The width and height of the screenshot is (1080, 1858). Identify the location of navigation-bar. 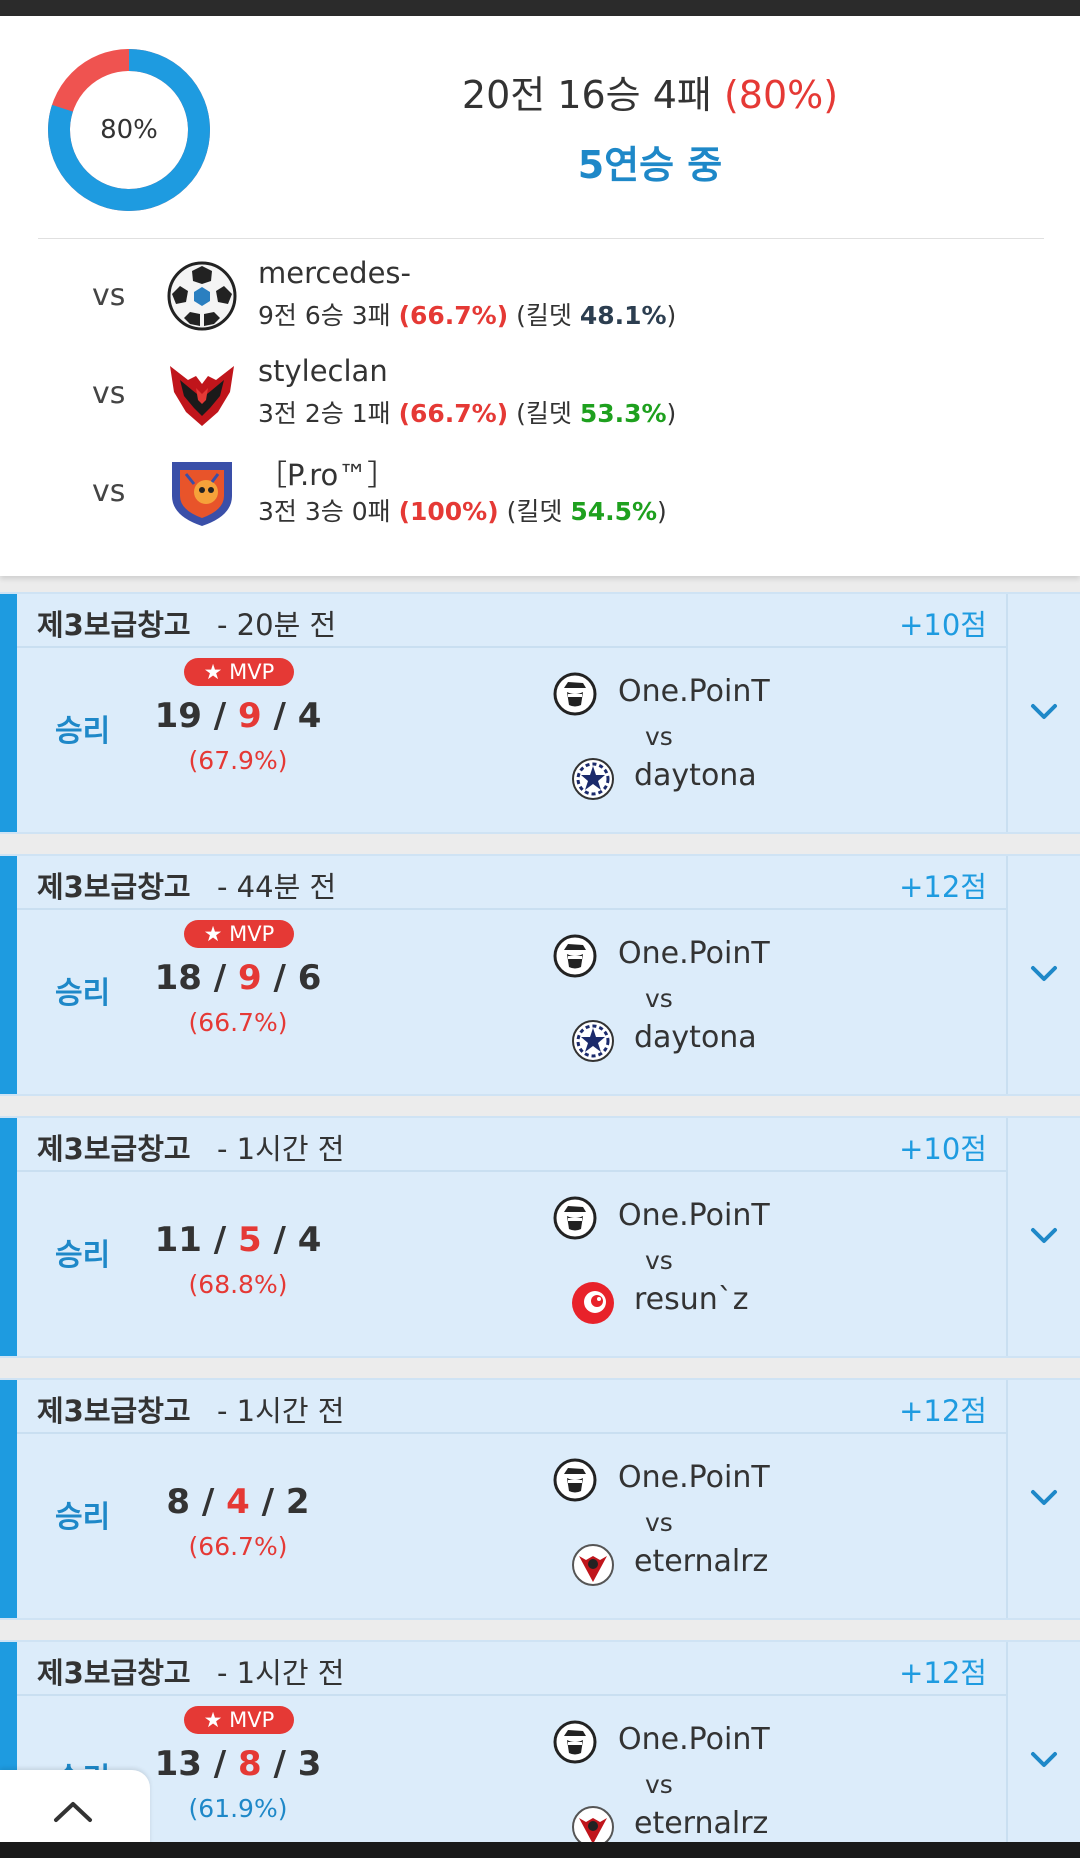
(540, 1850).